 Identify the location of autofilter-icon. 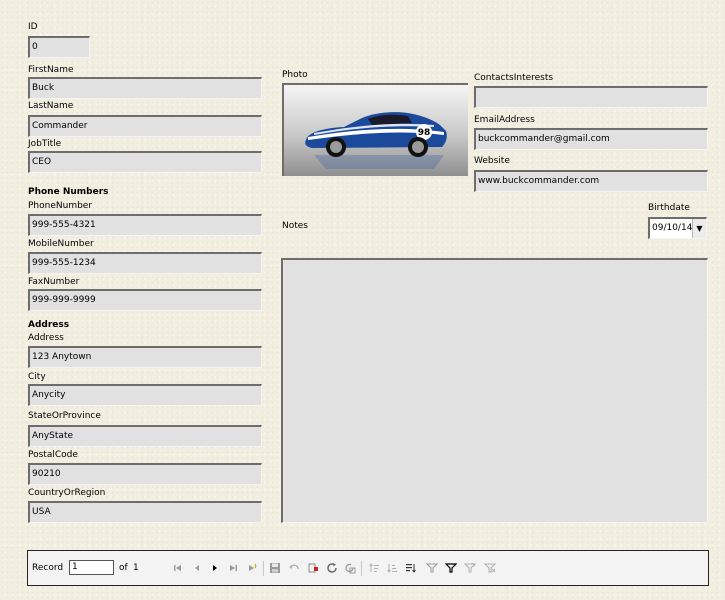
(432, 568).